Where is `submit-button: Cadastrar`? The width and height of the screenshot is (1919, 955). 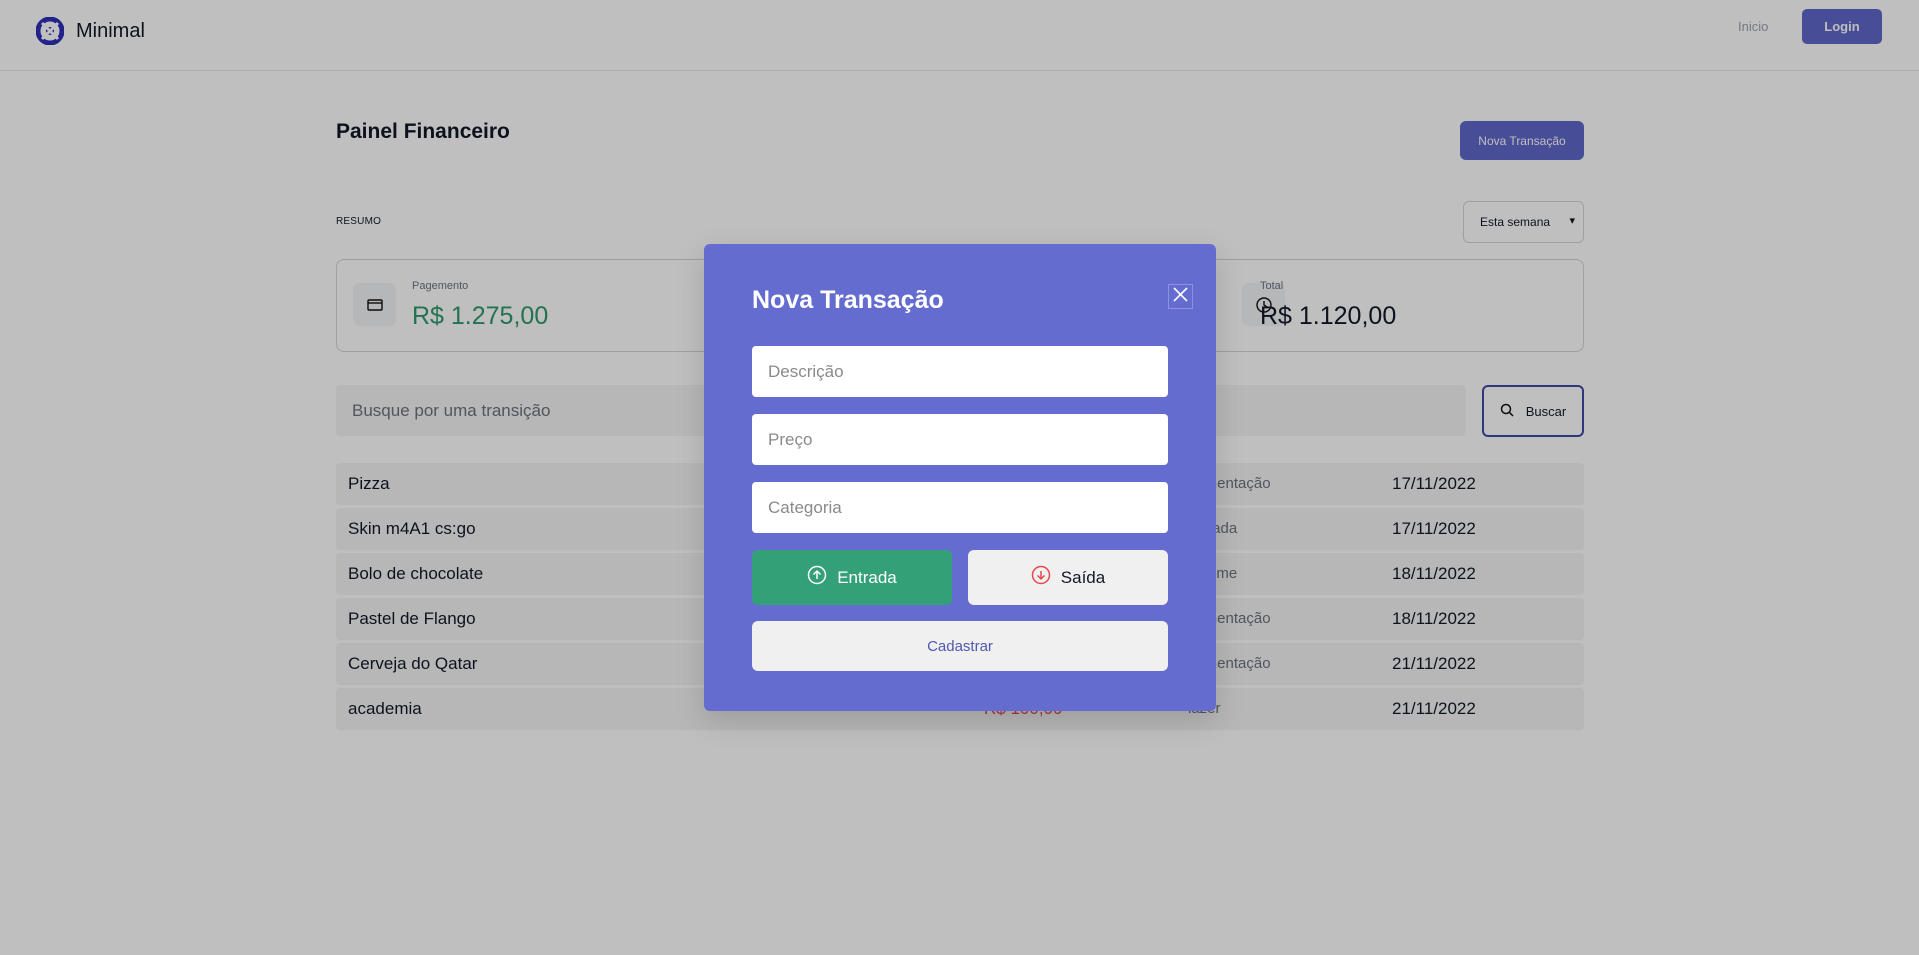
submit-button: Cadastrar is located at coordinates (960, 646).